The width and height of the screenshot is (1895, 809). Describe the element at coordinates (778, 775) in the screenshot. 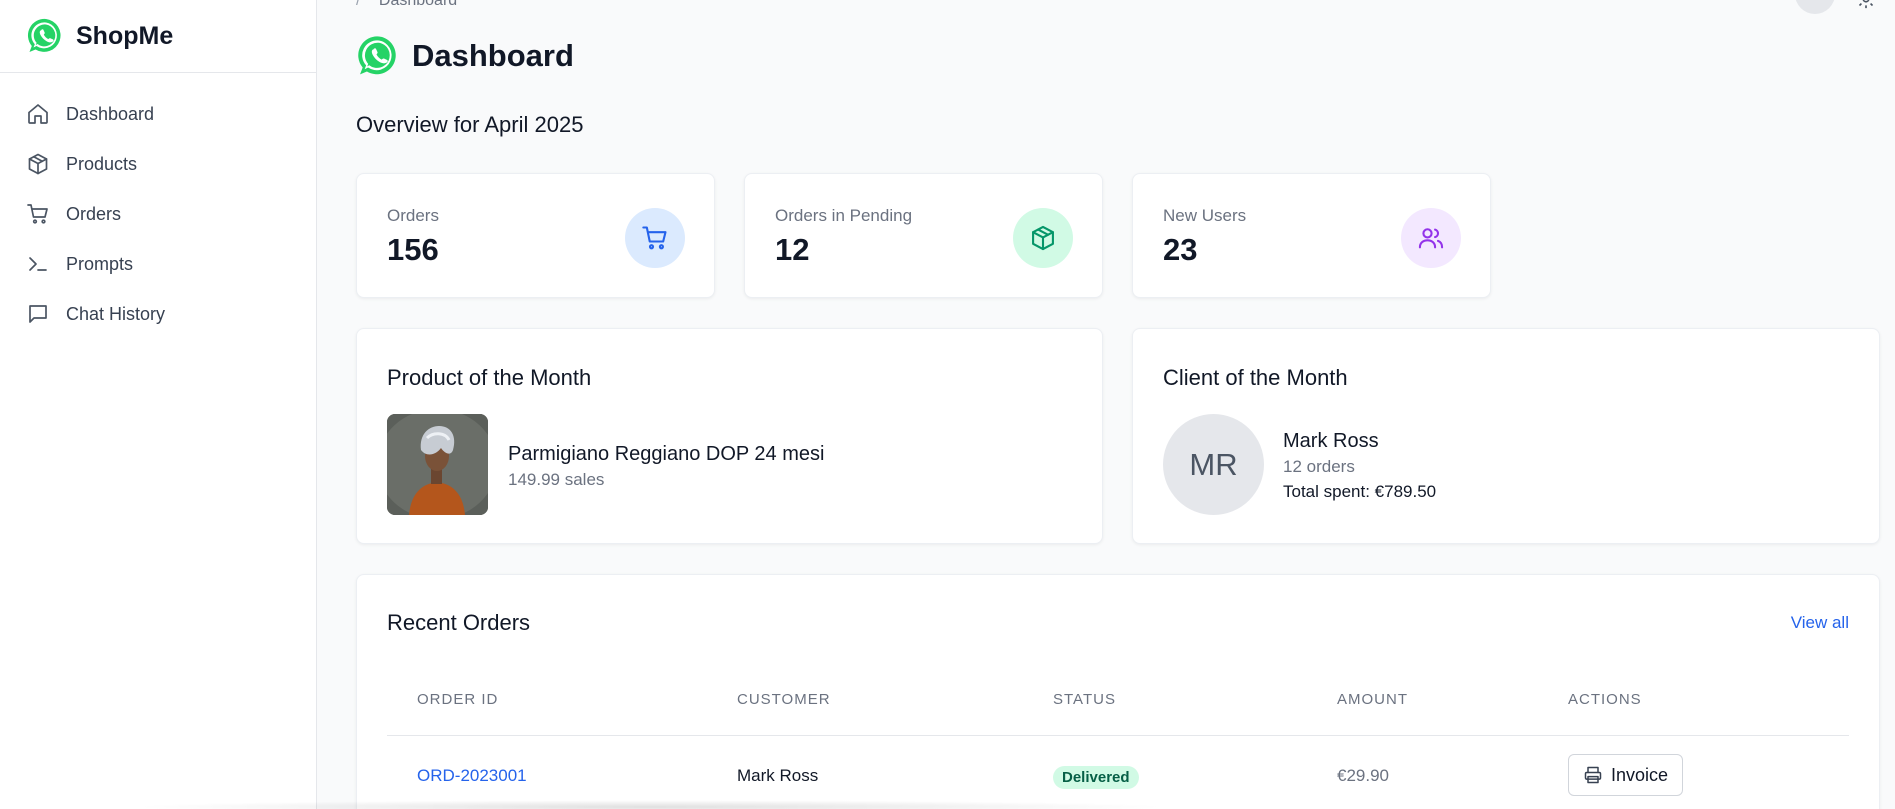

I see `customer-name: Mark Ross` at that location.